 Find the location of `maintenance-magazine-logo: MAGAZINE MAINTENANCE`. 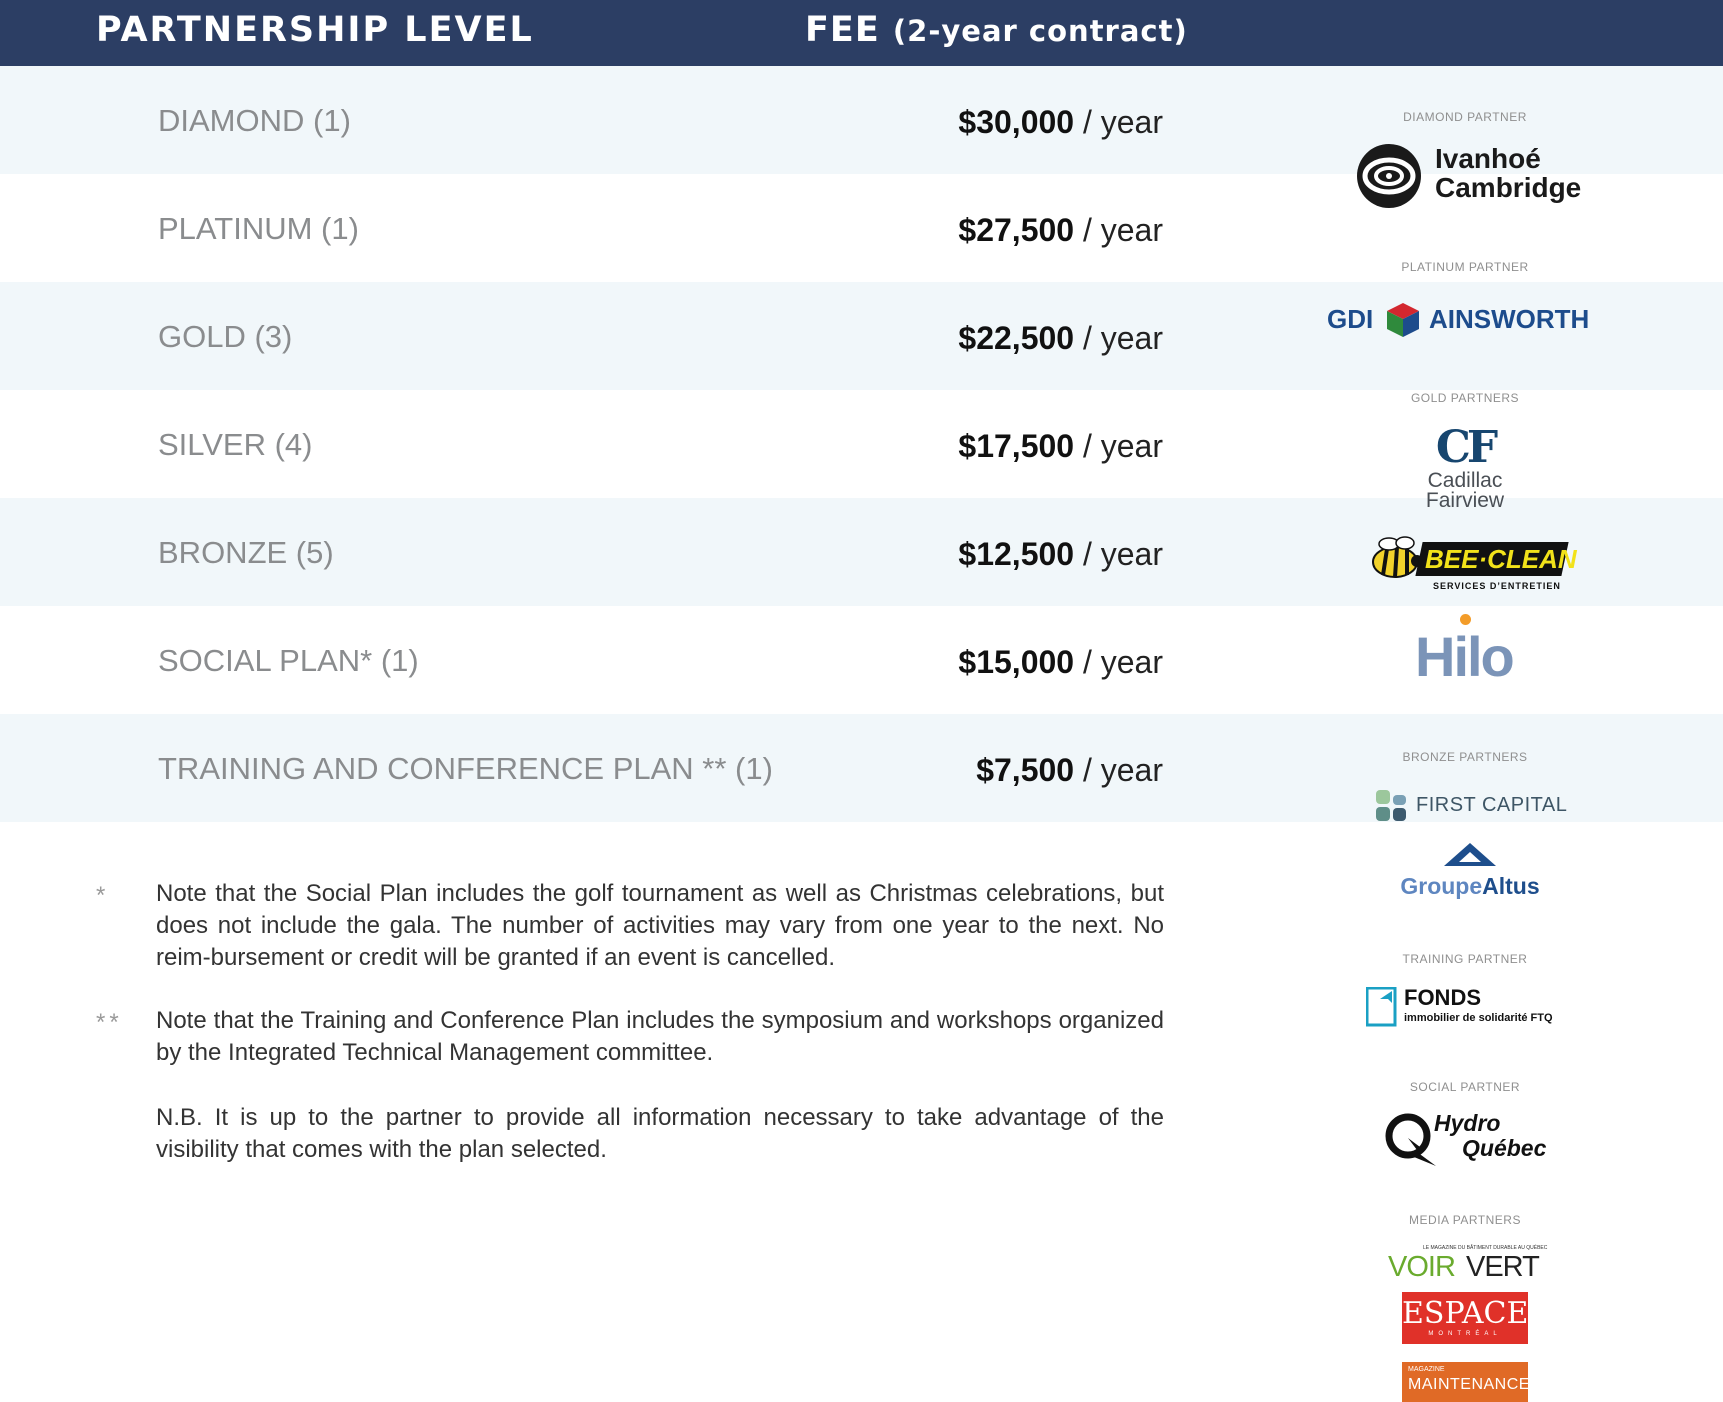

maintenance-magazine-logo: MAGAZINE MAINTENANCE is located at coordinates (1466, 1382).